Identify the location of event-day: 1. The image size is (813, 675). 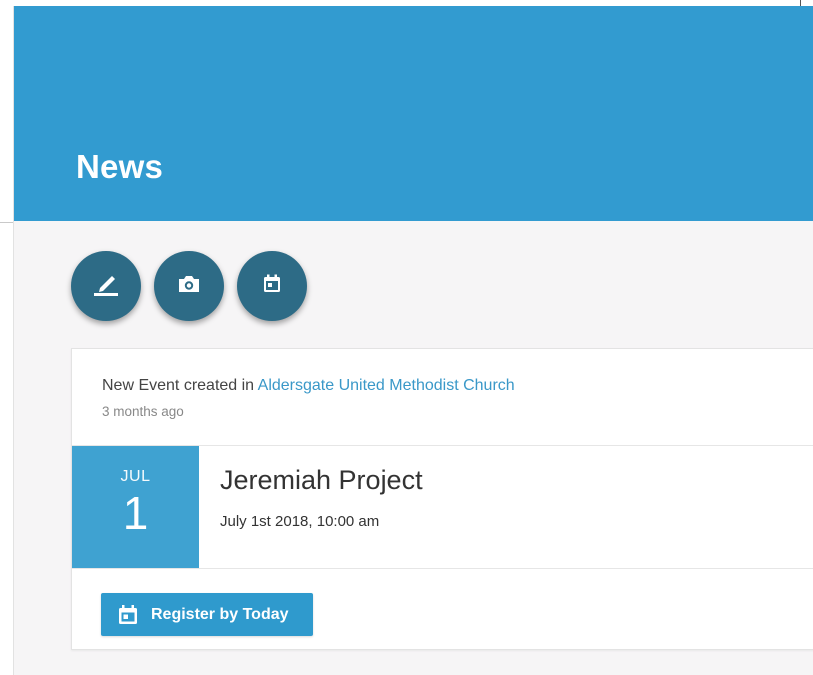
(135, 513).